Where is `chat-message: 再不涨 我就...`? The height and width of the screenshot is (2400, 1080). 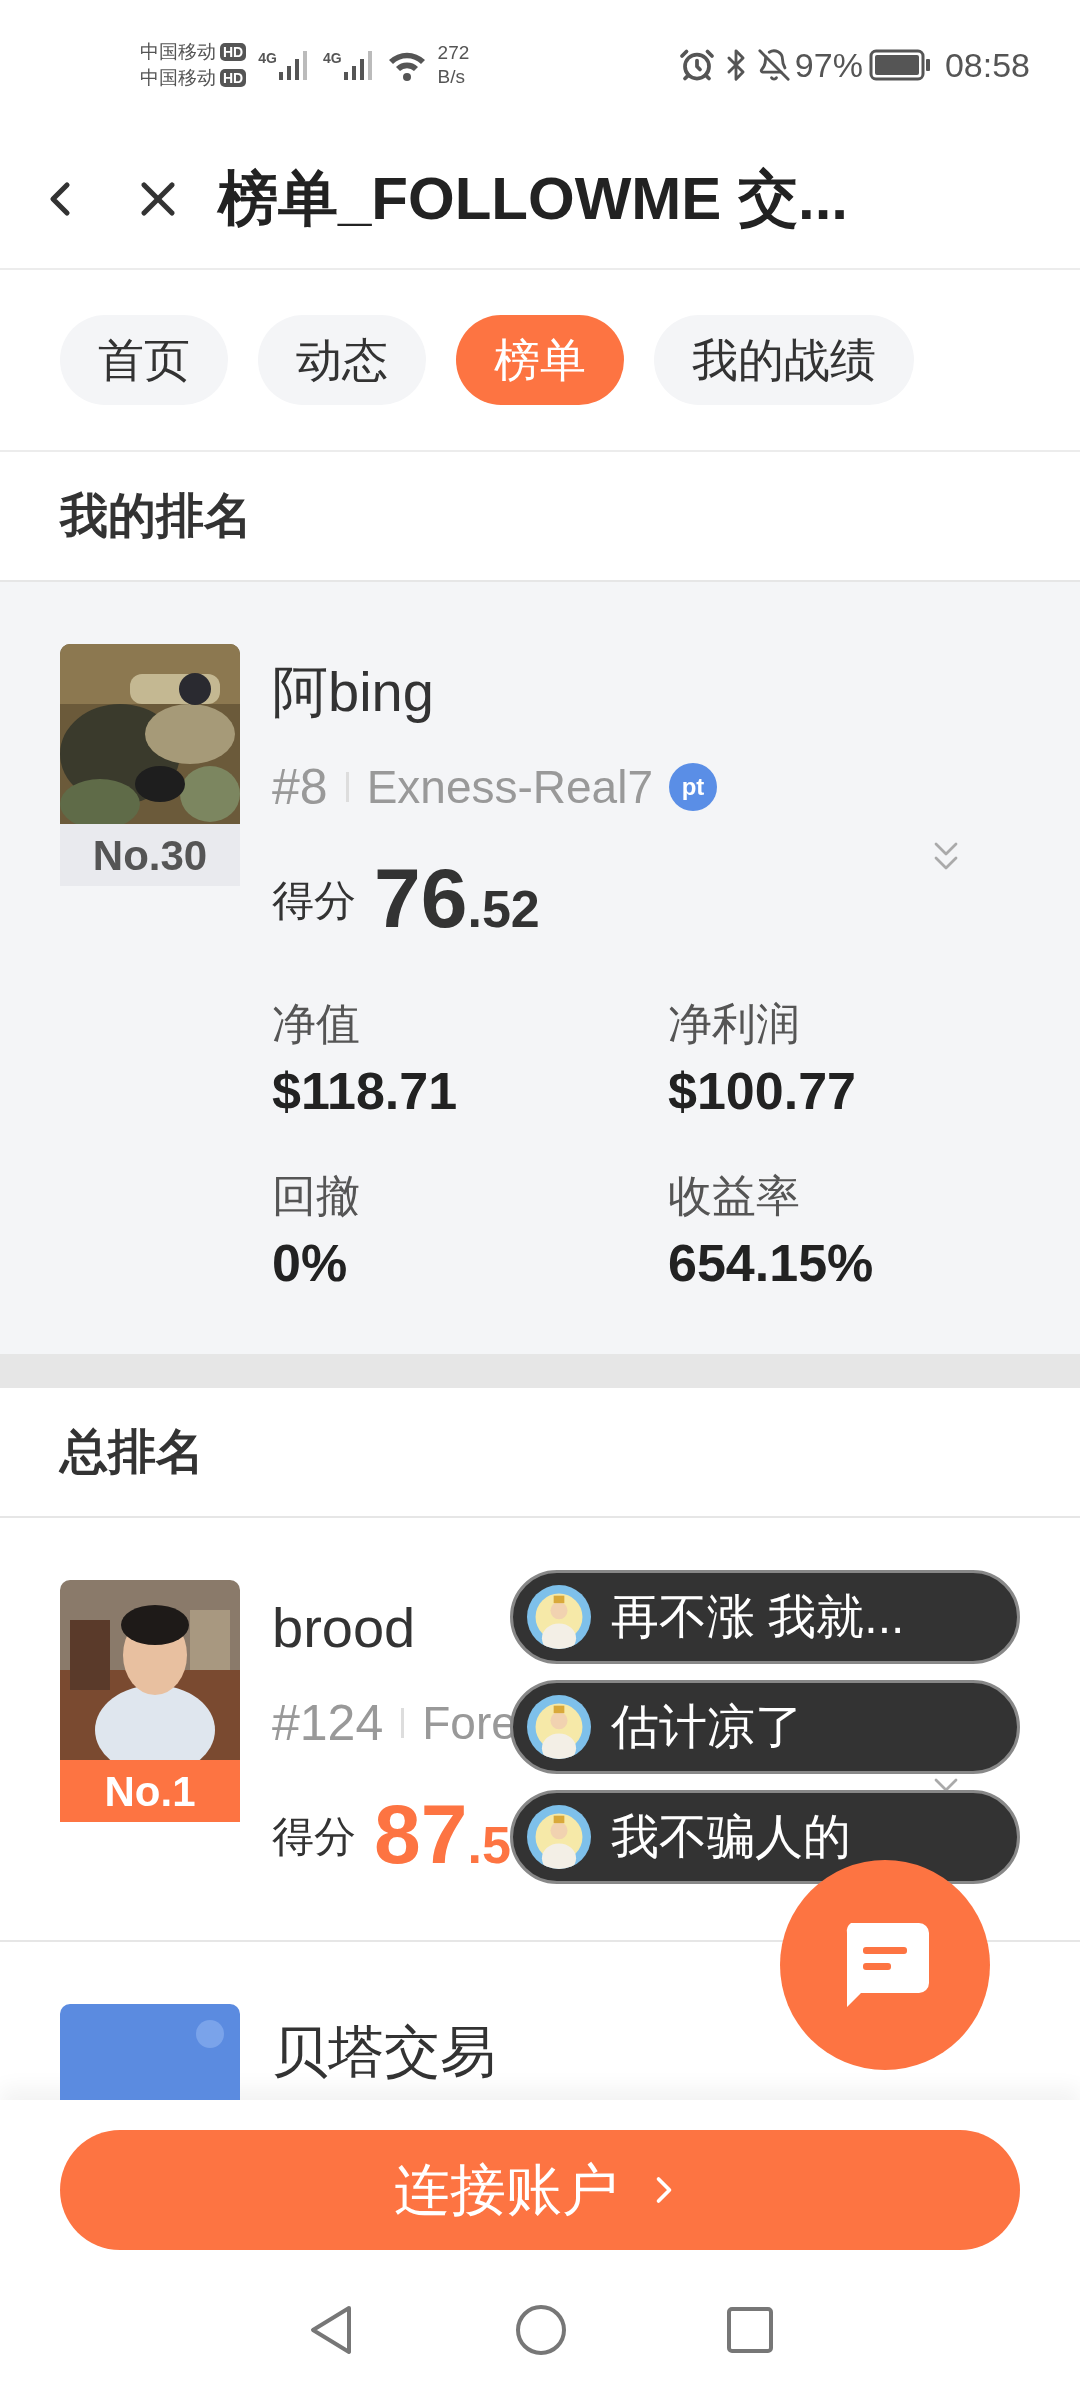
chat-message: 再不涨 我就... is located at coordinates (758, 1617).